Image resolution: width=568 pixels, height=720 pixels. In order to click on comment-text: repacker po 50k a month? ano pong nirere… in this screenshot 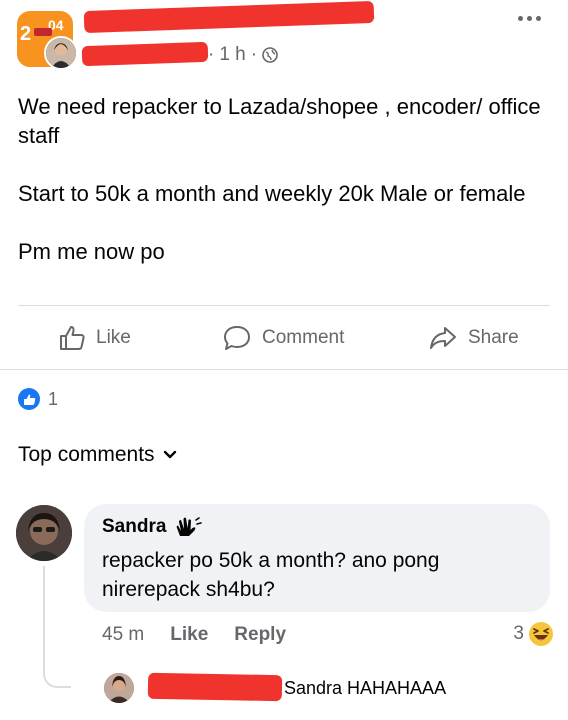, I will do `click(271, 575)`.